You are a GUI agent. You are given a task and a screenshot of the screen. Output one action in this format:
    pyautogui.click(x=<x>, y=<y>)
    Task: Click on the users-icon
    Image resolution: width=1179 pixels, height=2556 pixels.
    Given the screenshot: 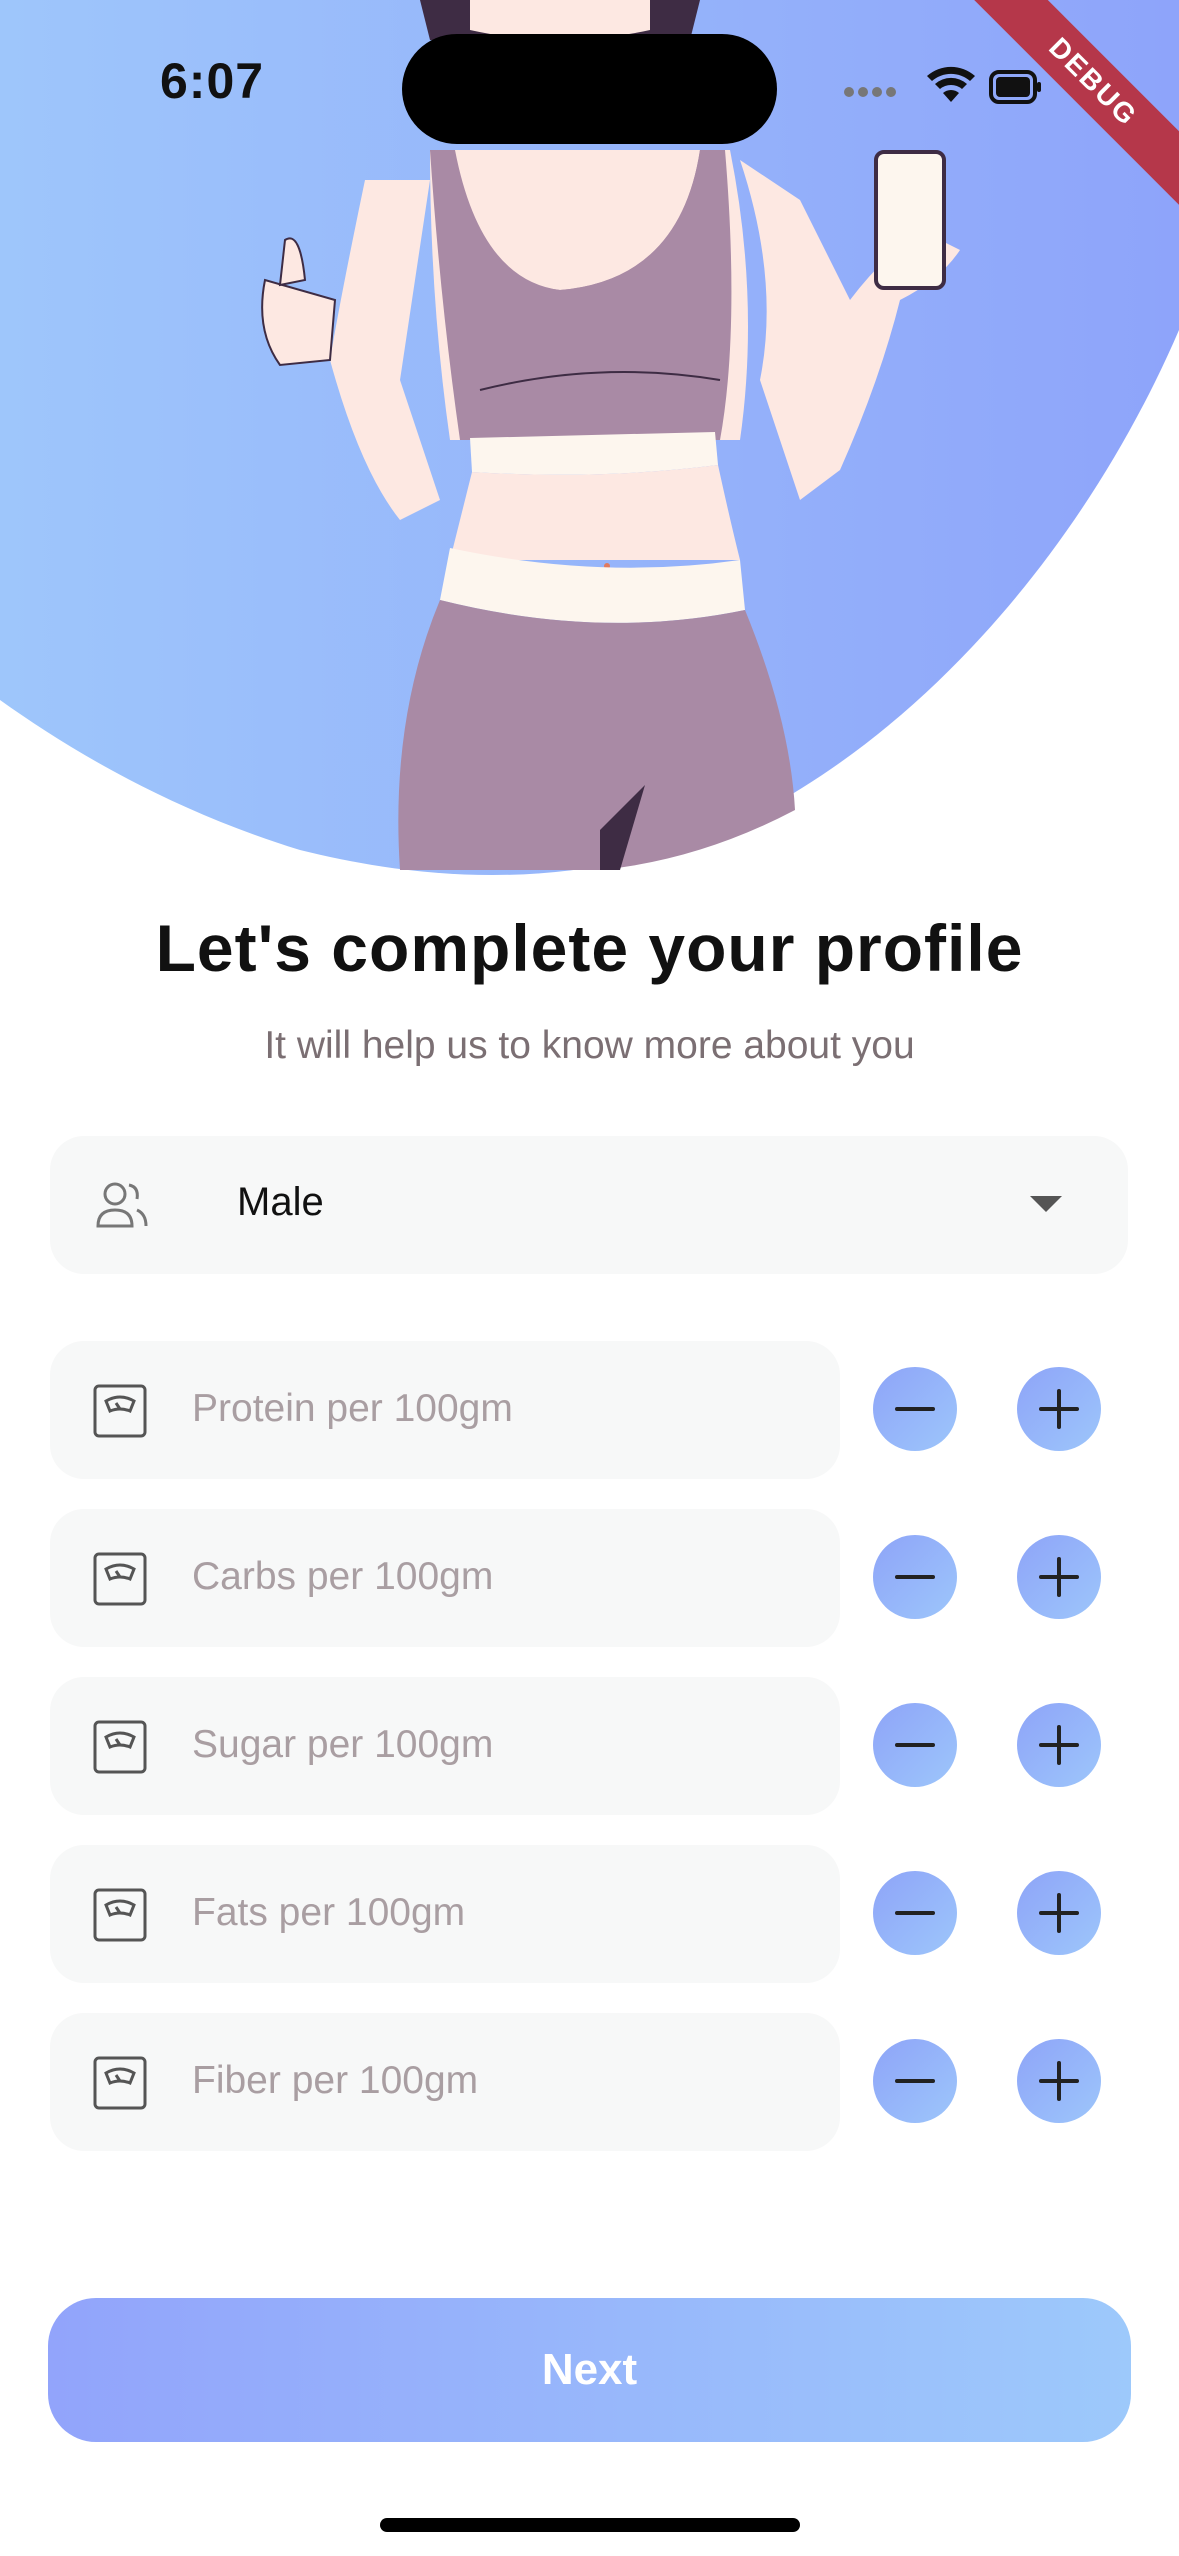 What is the action you would take?
    pyautogui.click(x=122, y=1205)
    